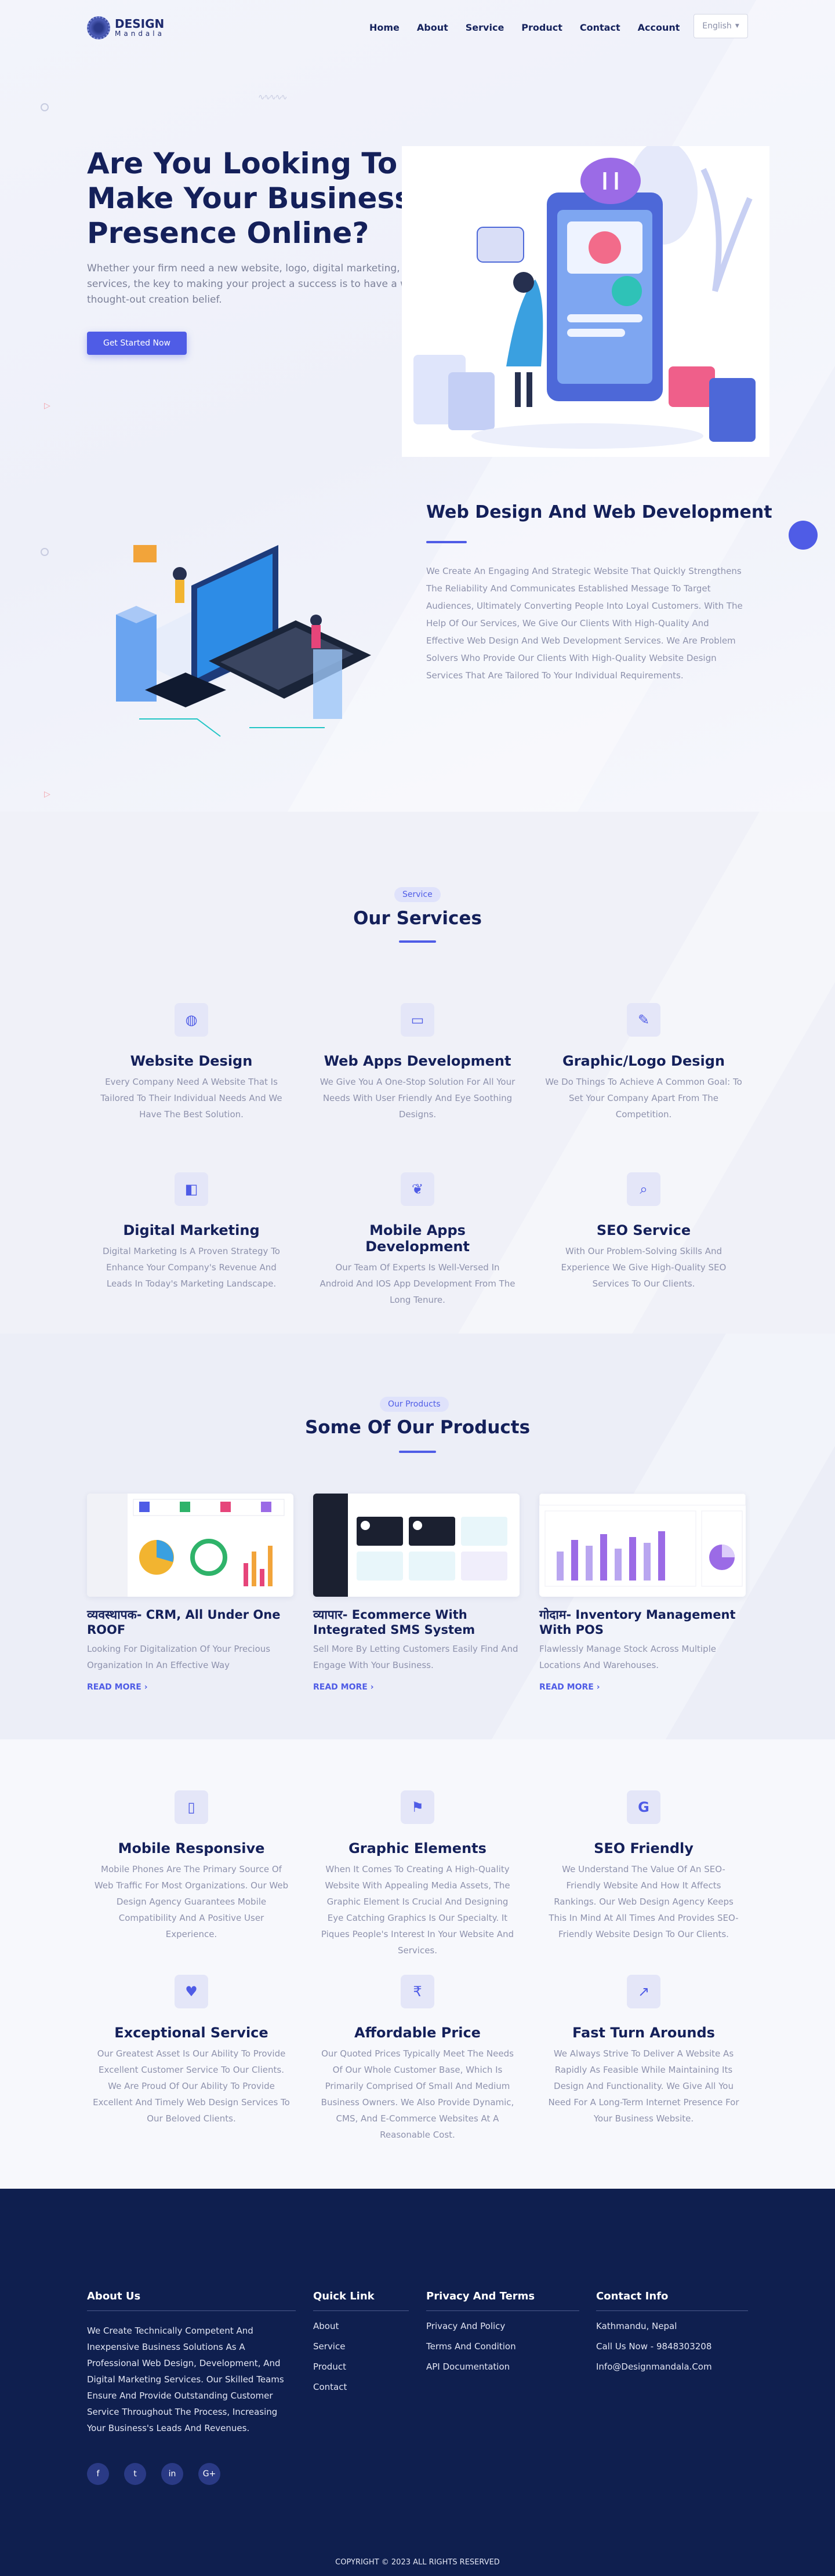  What do you see at coordinates (643, 1807) in the screenshot?
I see `google-icon: G` at bounding box center [643, 1807].